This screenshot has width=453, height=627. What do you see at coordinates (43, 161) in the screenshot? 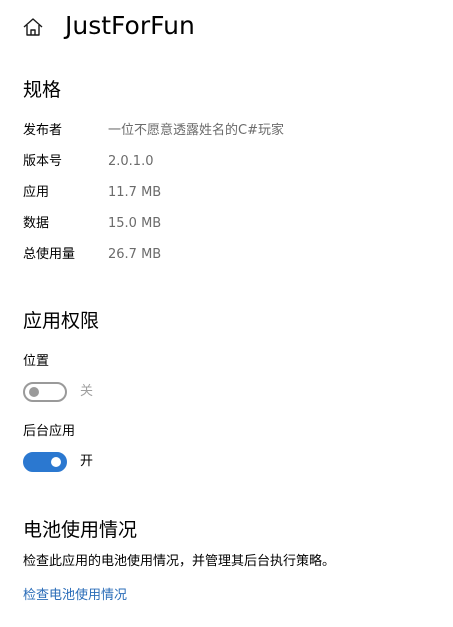
I see `spec-label: 版本号` at bounding box center [43, 161].